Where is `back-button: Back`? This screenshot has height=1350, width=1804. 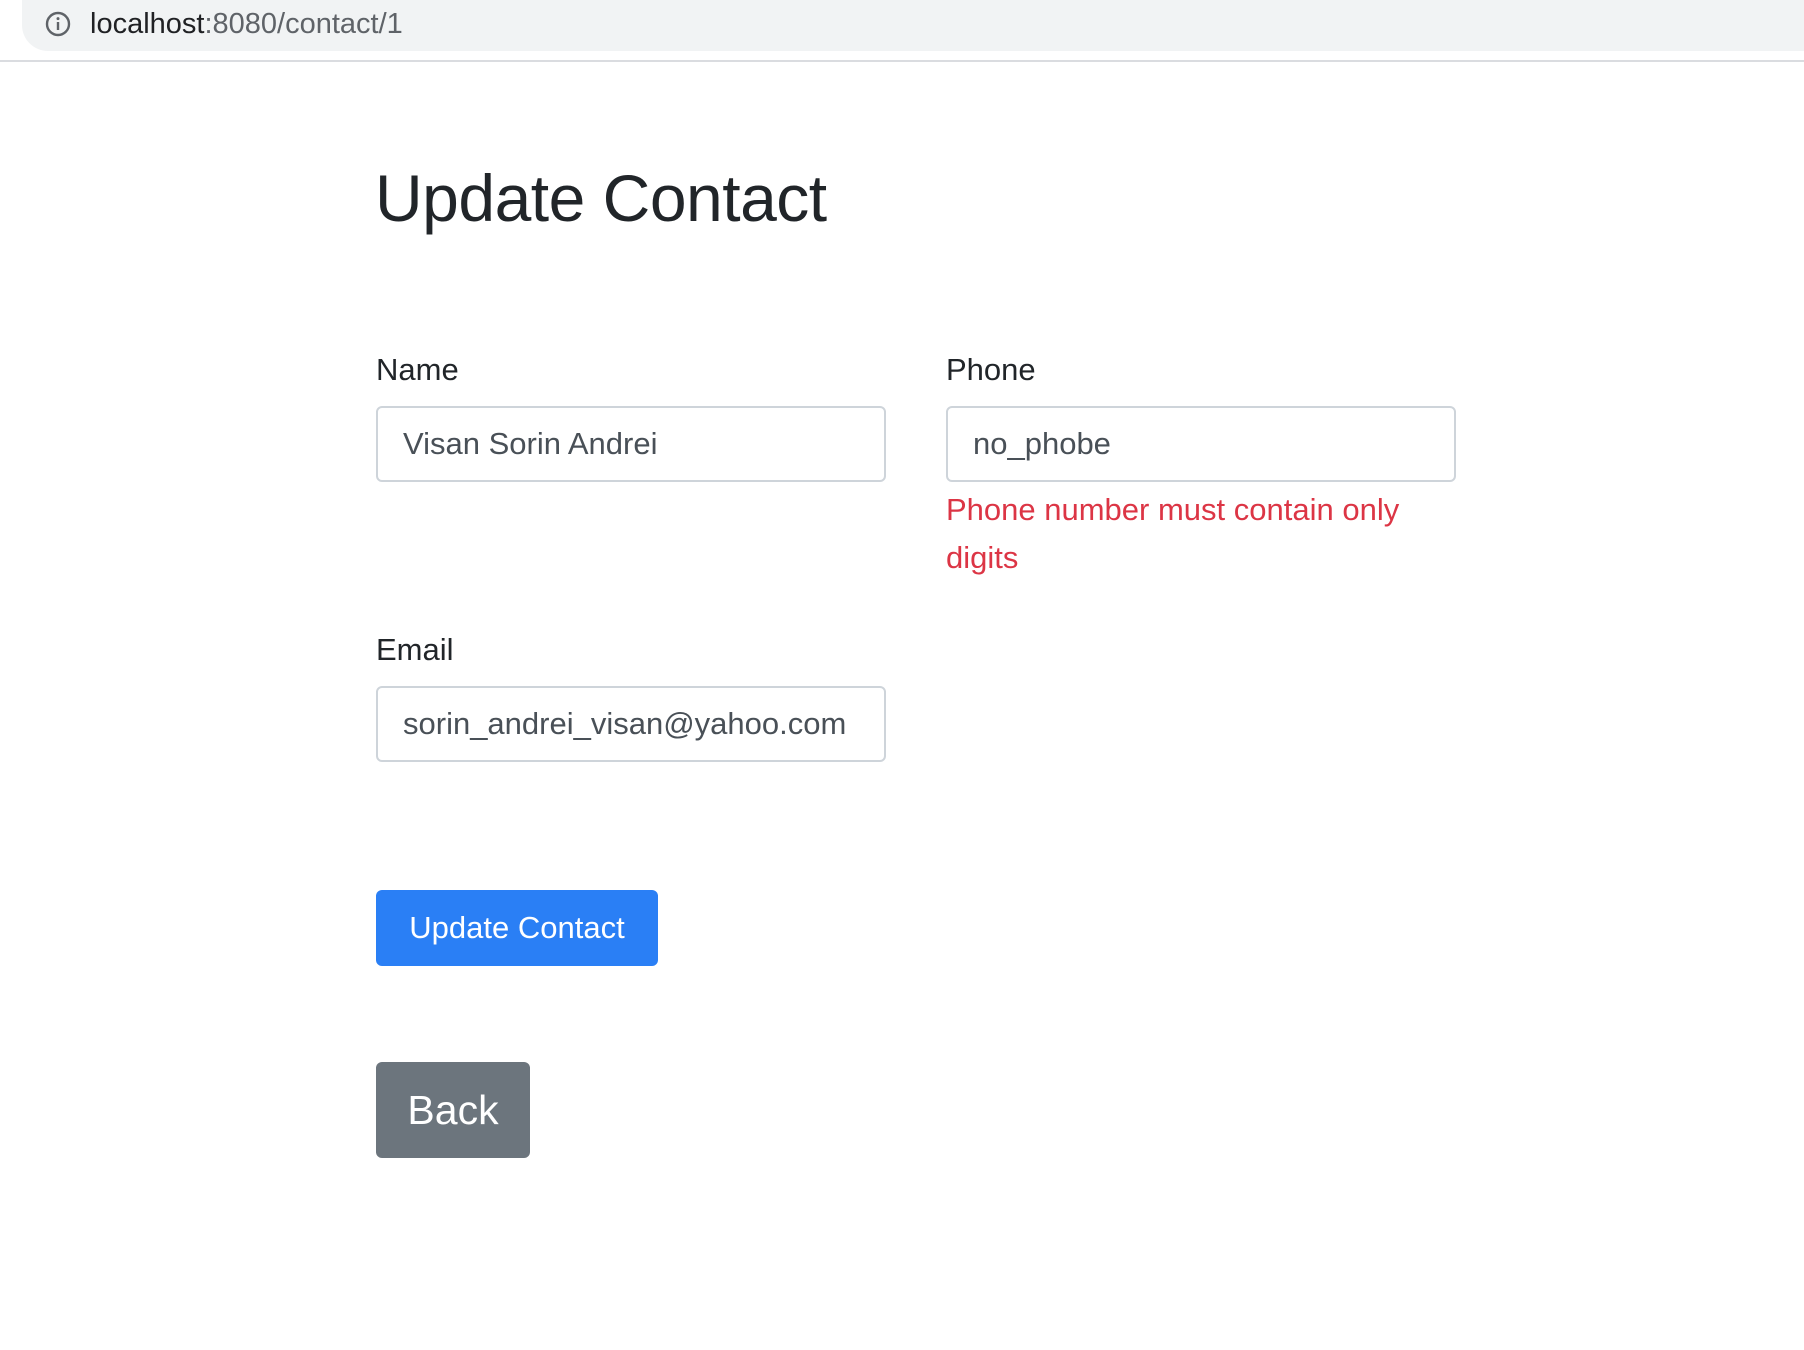
back-button: Back is located at coordinates (453, 1110).